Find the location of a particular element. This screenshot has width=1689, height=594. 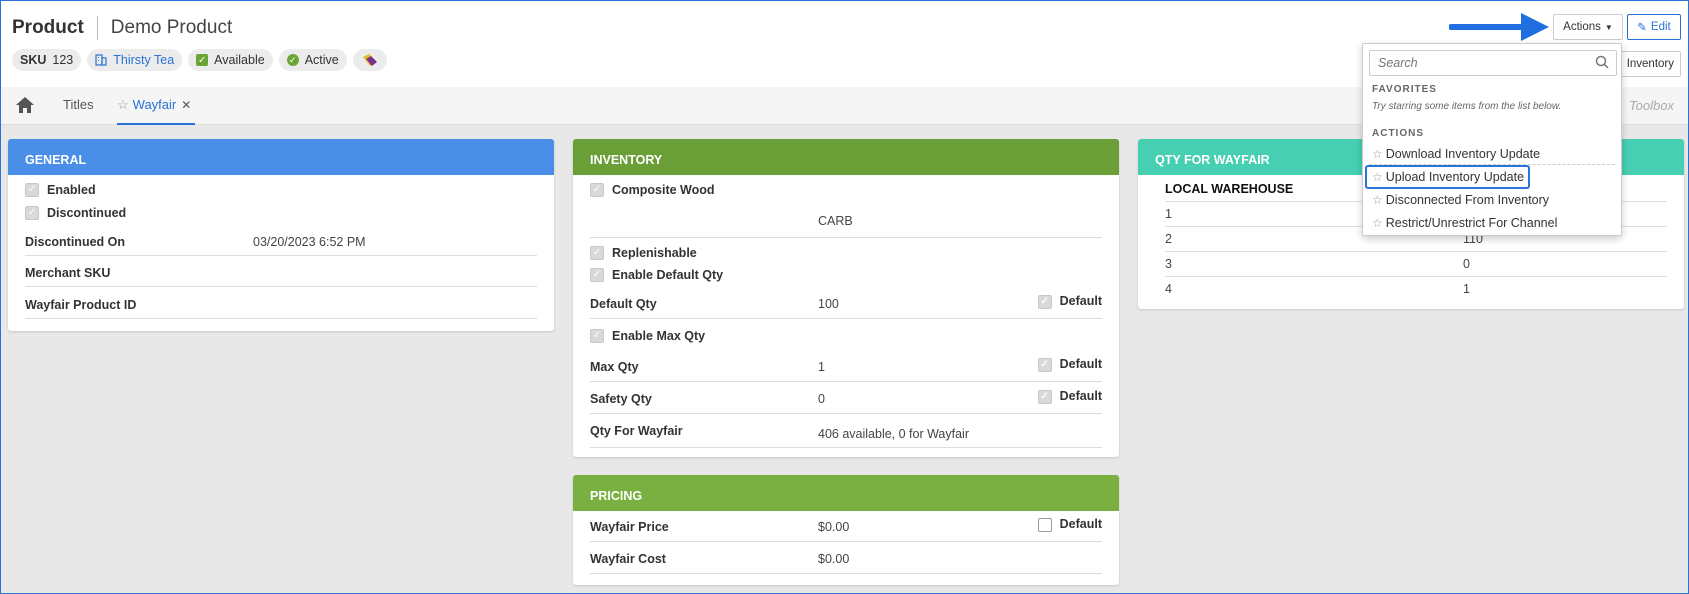

max-qty-default-checkbox: ✓ is located at coordinates (1044, 364).